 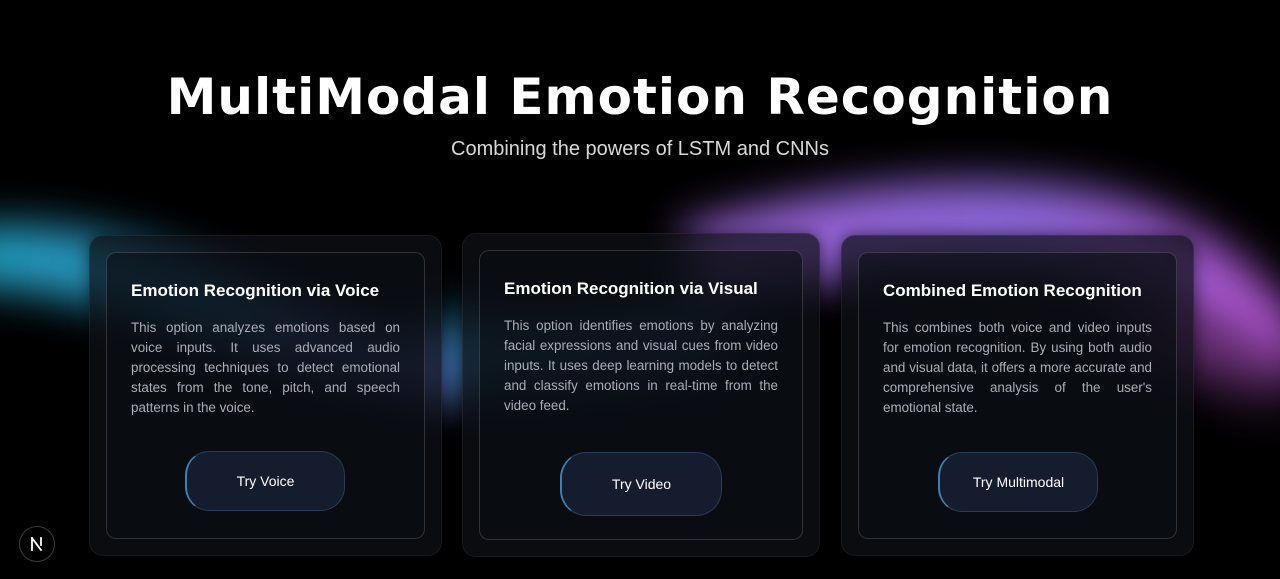 What do you see at coordinates (641, 484) in the screenshot?
I see `try-video-button: Try Video` at bounding box center [641, 484].